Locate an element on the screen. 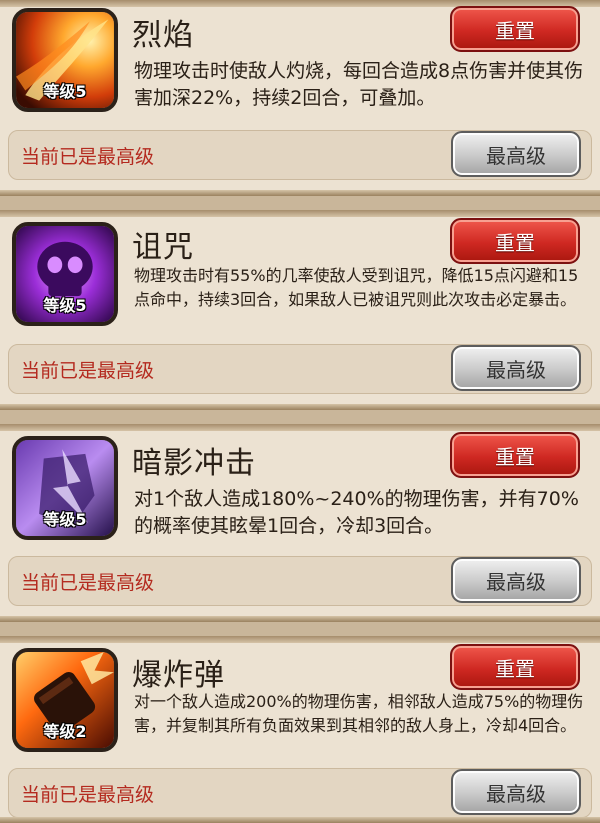 The height and width of the screenshot is (823, 600). skill-name: 诅咒 is located at coordinates (163, 247).